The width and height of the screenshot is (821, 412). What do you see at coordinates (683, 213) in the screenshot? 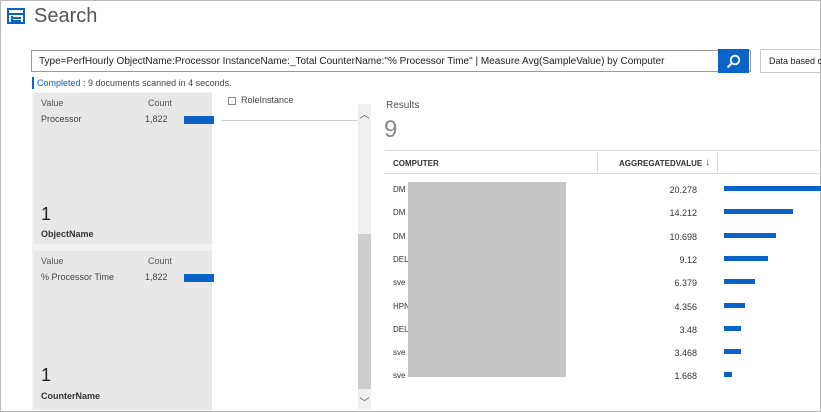
I see `aggregatedvalue-cell: 14.212` at bounding box center [683, 213].